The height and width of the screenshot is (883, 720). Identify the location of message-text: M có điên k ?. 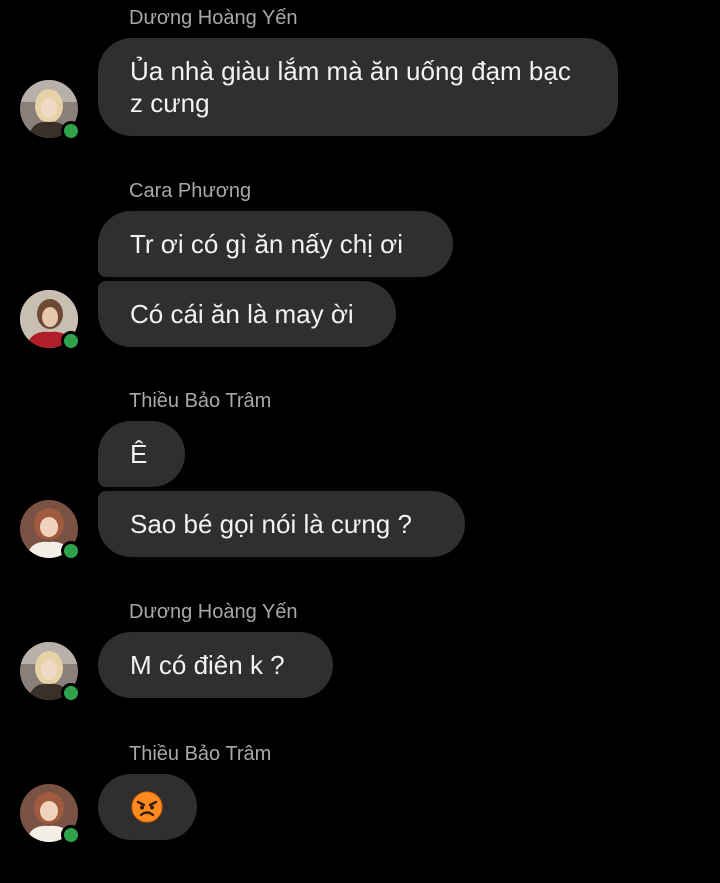
(207, 665).